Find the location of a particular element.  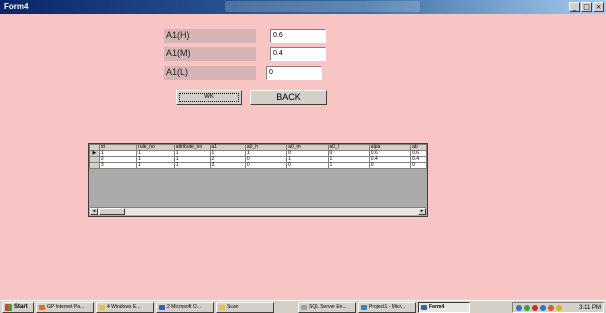

security-icon is located at coordinates (535, 308).